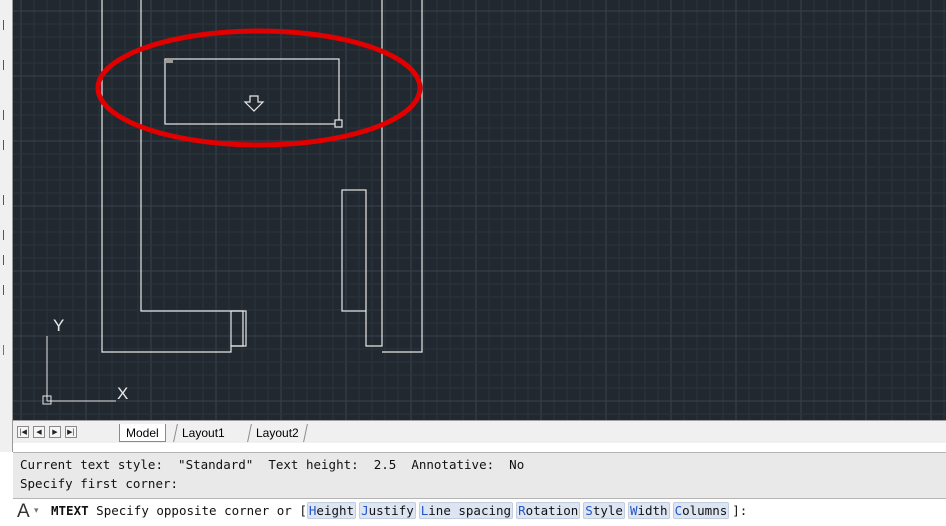 The height and width of the screenshot is (526, 946). I want to click on option-key: J, so click(365, 510).